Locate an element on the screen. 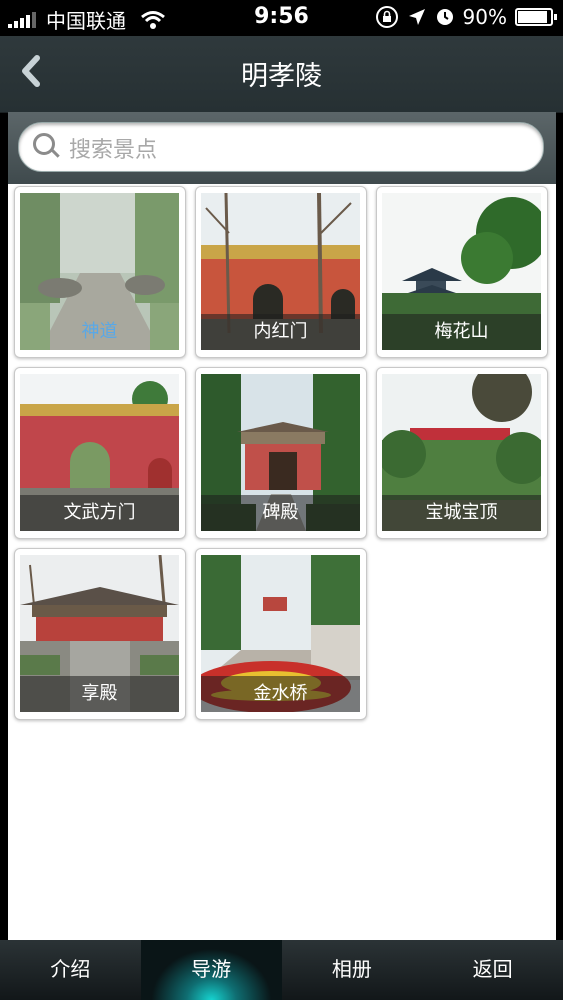  location-arrow-icon is located at coordinates (416, 17).